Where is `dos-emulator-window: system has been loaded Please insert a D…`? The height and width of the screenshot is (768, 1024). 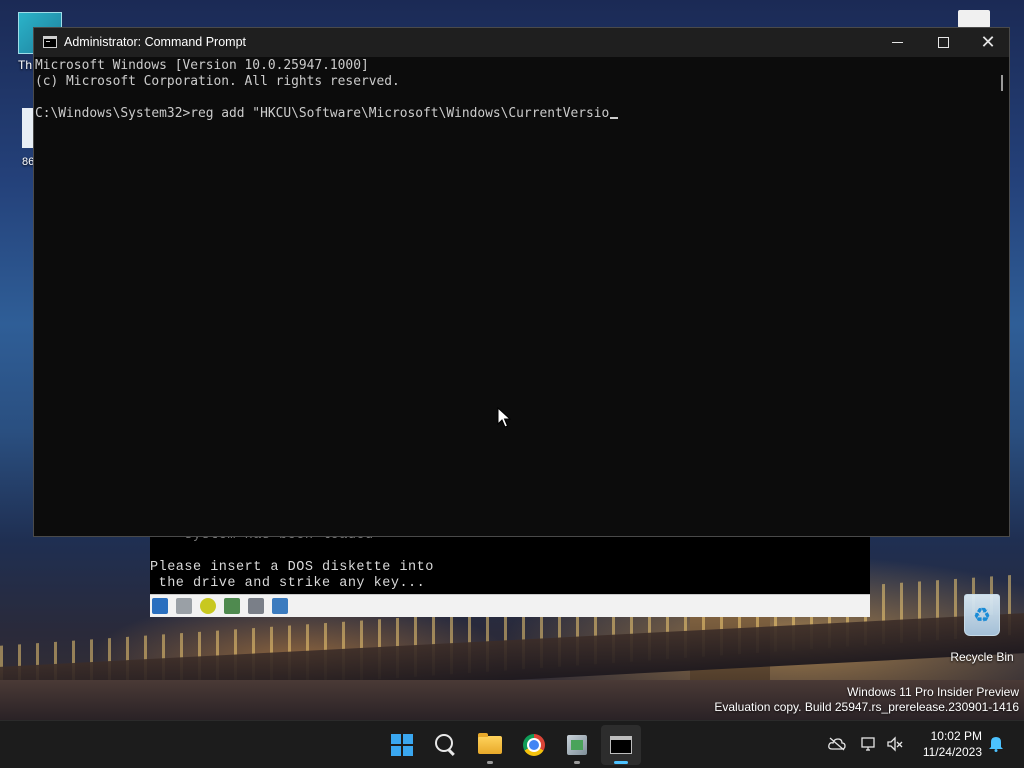
dos-emulator-window: system has been loaded Please insert a D… is located at coordinates (510, 572).